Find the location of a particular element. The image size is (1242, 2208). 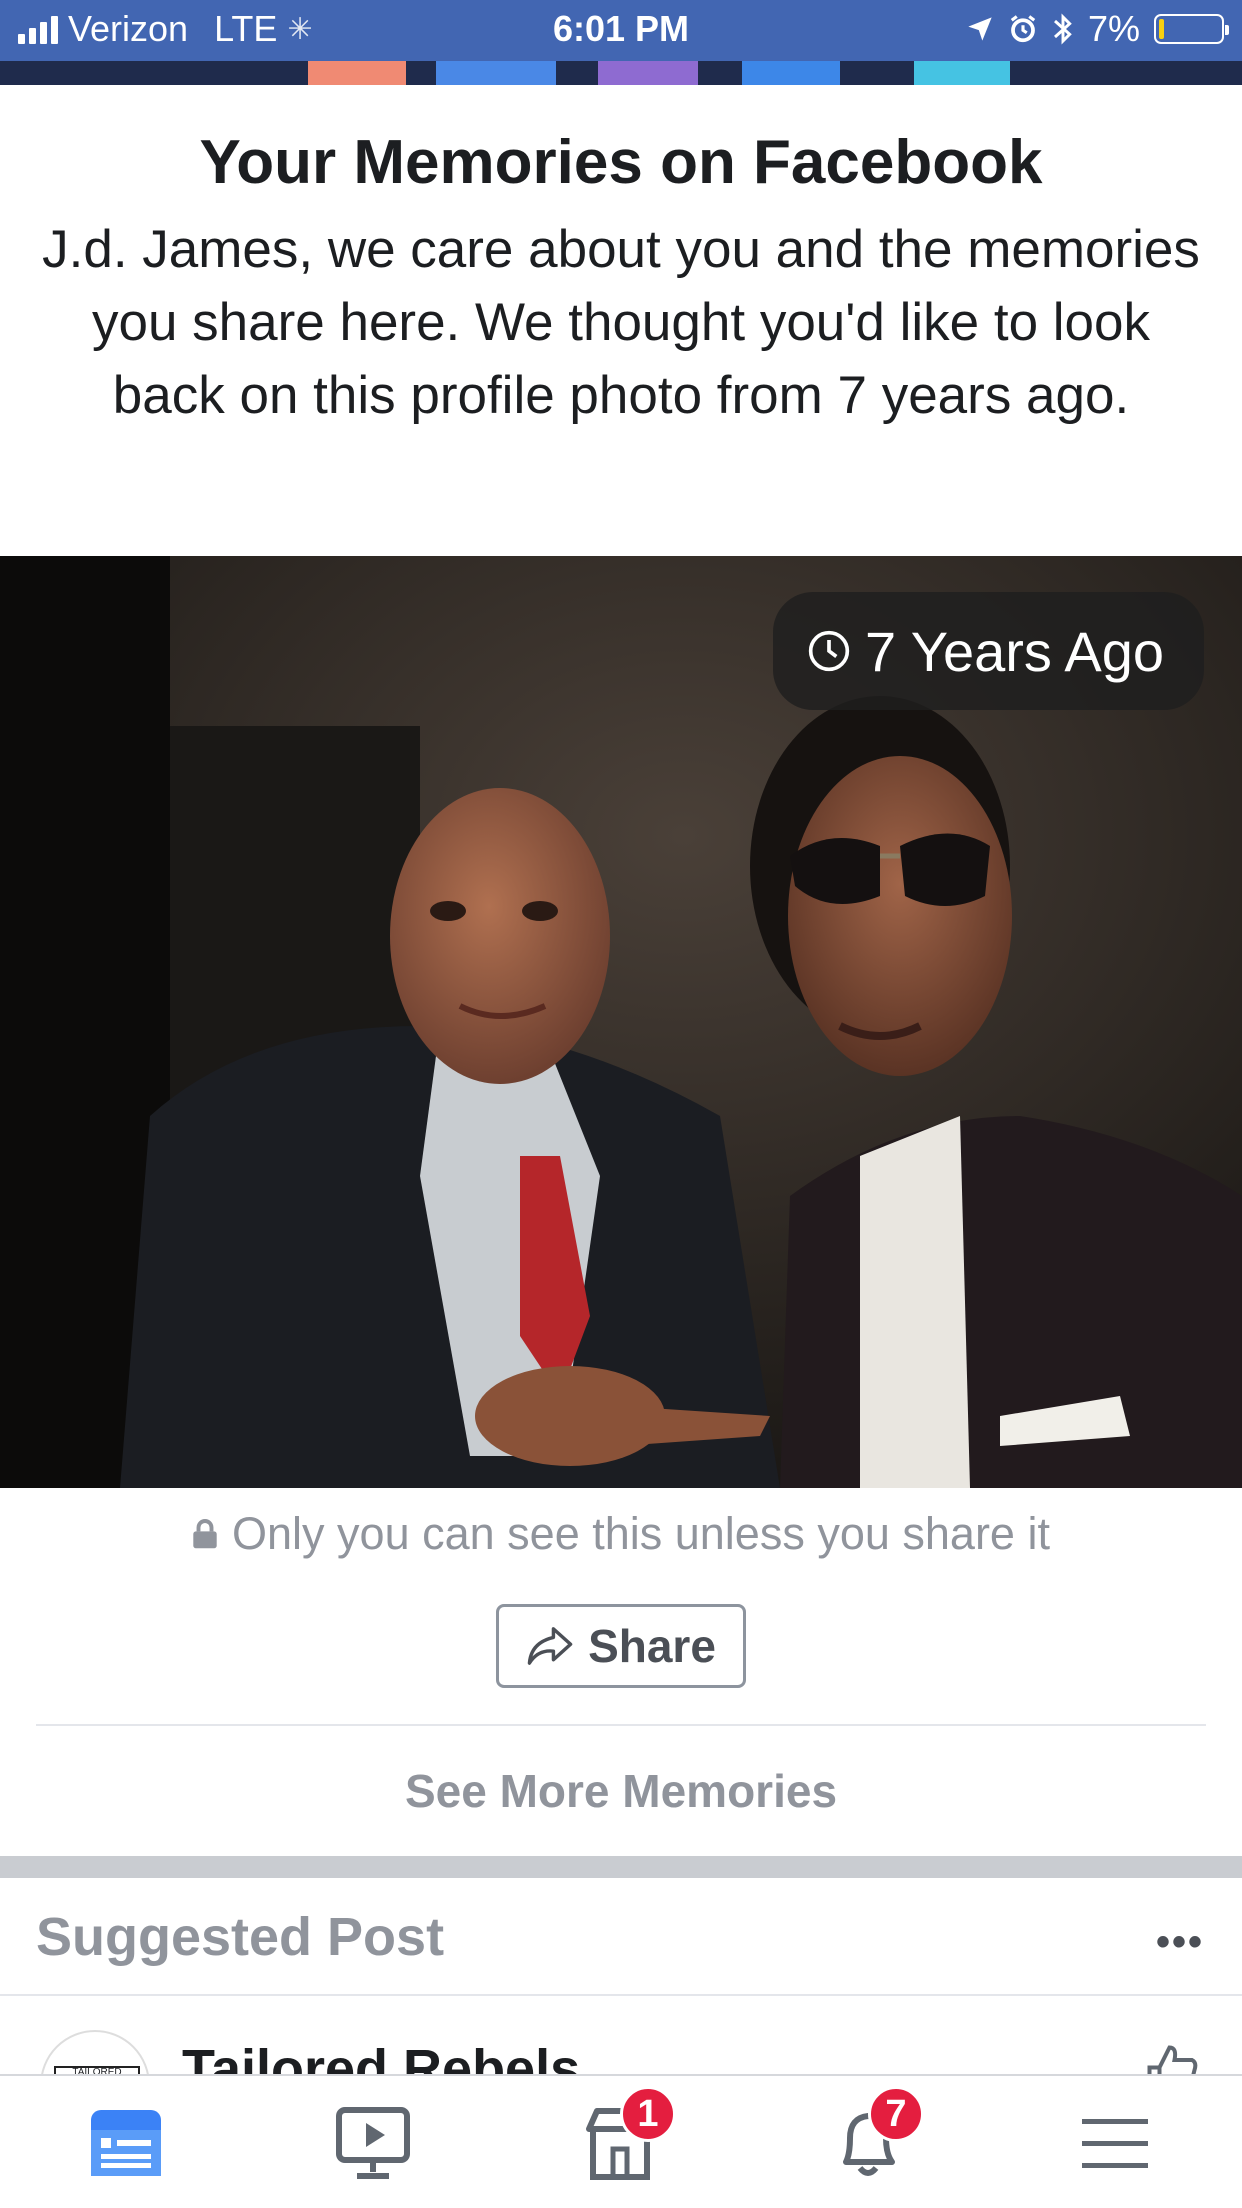

news-feed-icon is located at coordinates (126, 2143).